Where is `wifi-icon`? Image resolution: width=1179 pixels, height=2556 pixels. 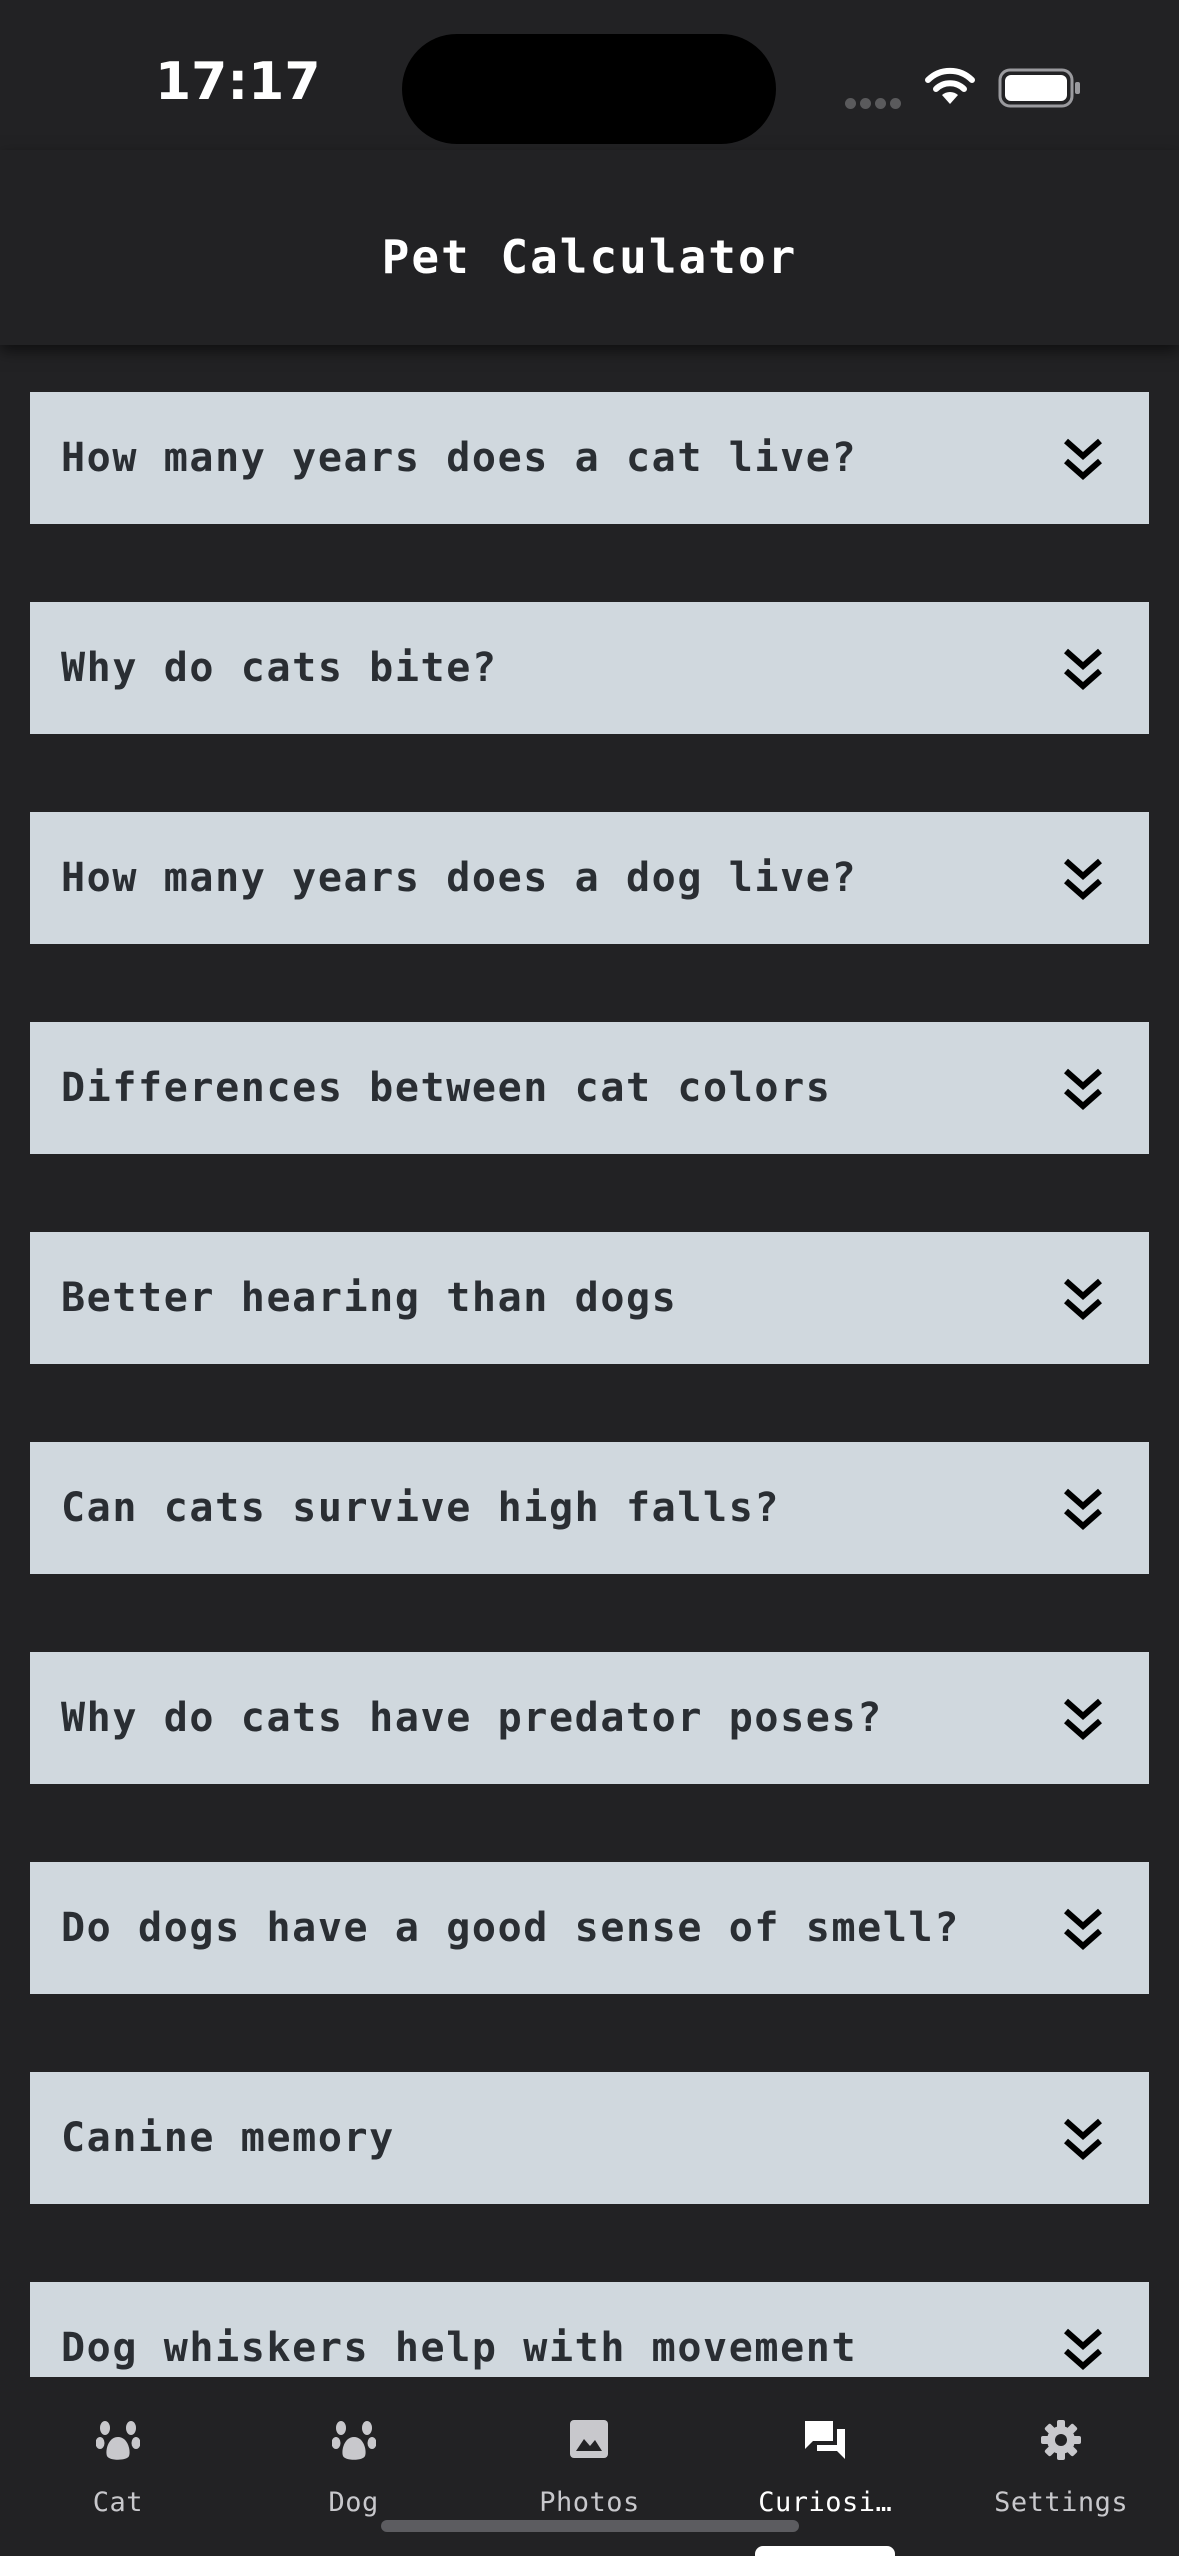 wifi-icon is located at coordinates (950, 85).